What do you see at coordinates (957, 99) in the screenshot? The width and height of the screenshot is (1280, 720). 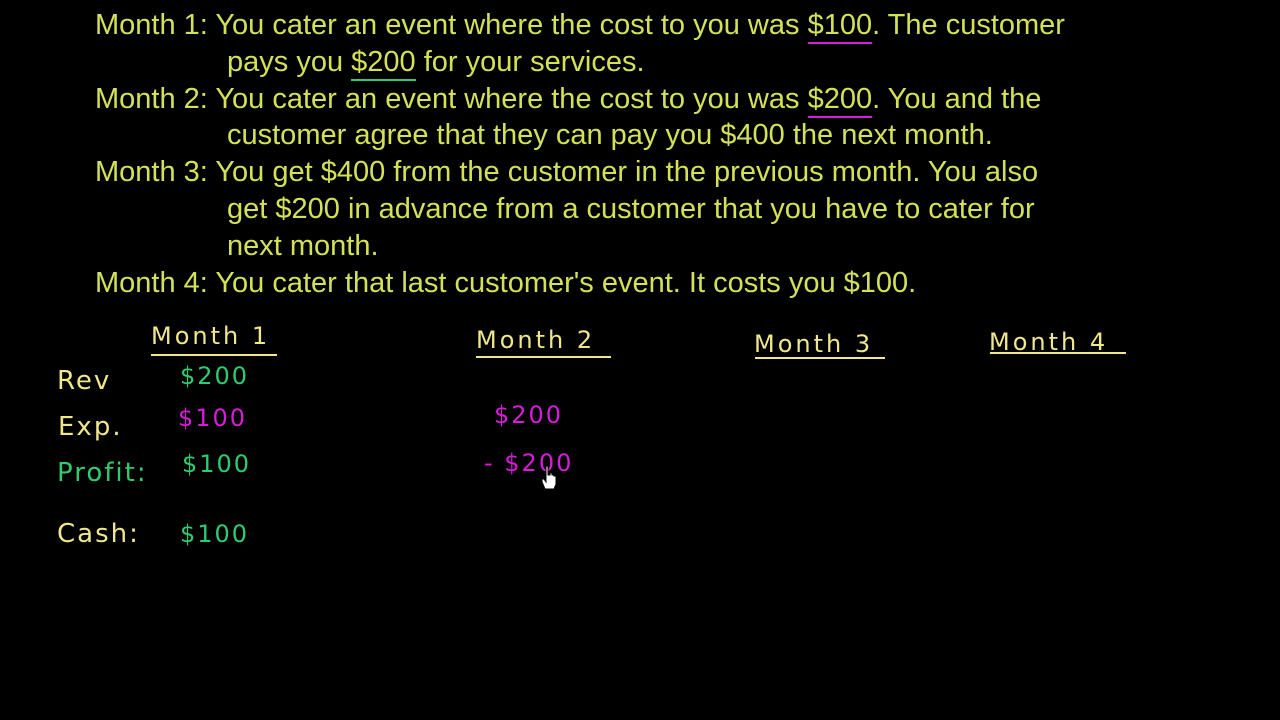 I see `month2-mid-text: . You and the` at bounding box center [957, 99].